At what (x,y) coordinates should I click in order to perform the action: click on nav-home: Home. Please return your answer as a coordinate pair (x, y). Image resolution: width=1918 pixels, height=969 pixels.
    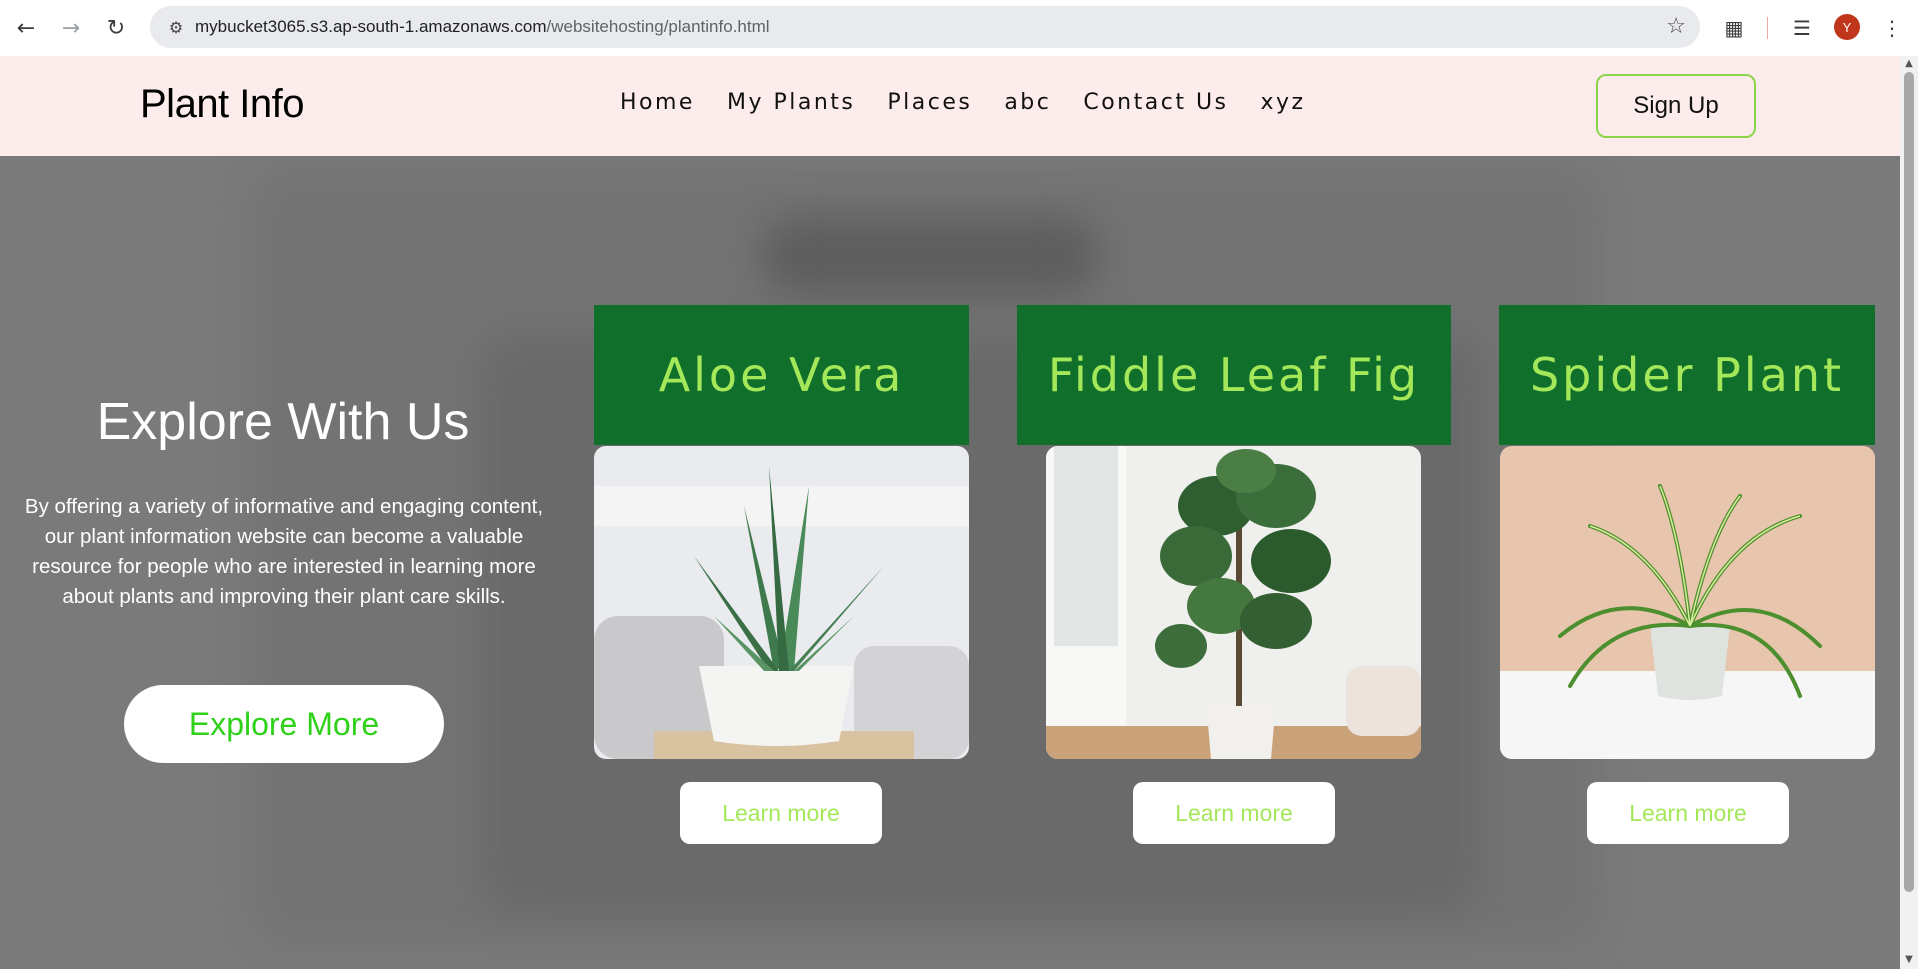
    Looking at the image, I should click on (657, 102).